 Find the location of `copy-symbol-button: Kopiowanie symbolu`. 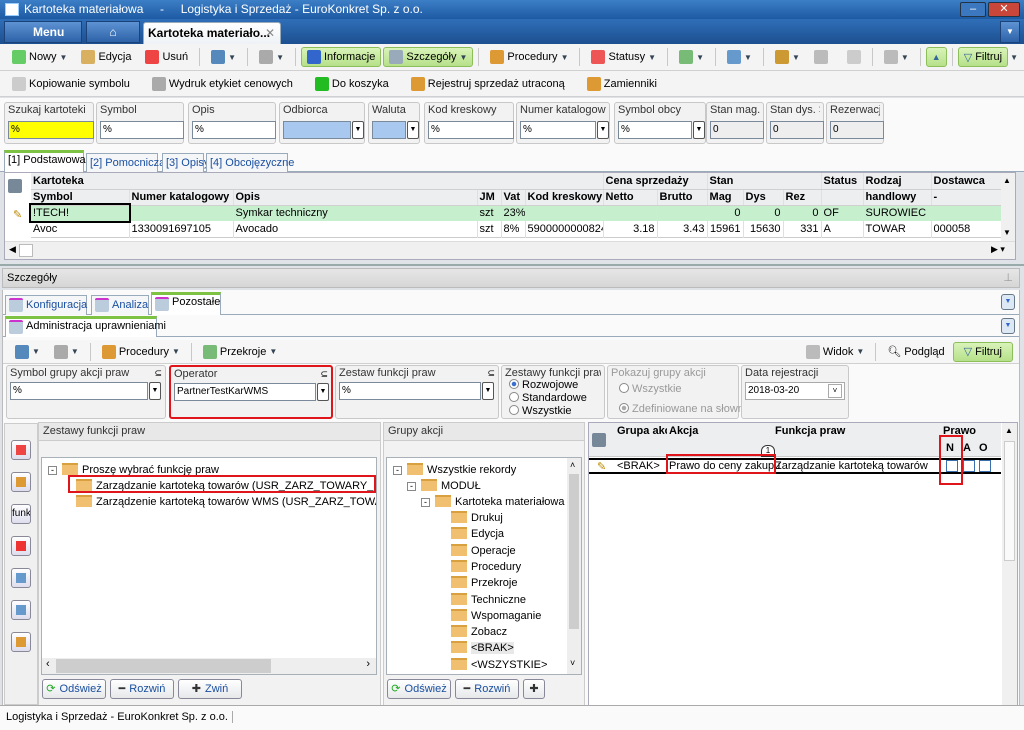

copy-symbol-button: Kopiowanie symbolu is located at coordinates (71, 84).